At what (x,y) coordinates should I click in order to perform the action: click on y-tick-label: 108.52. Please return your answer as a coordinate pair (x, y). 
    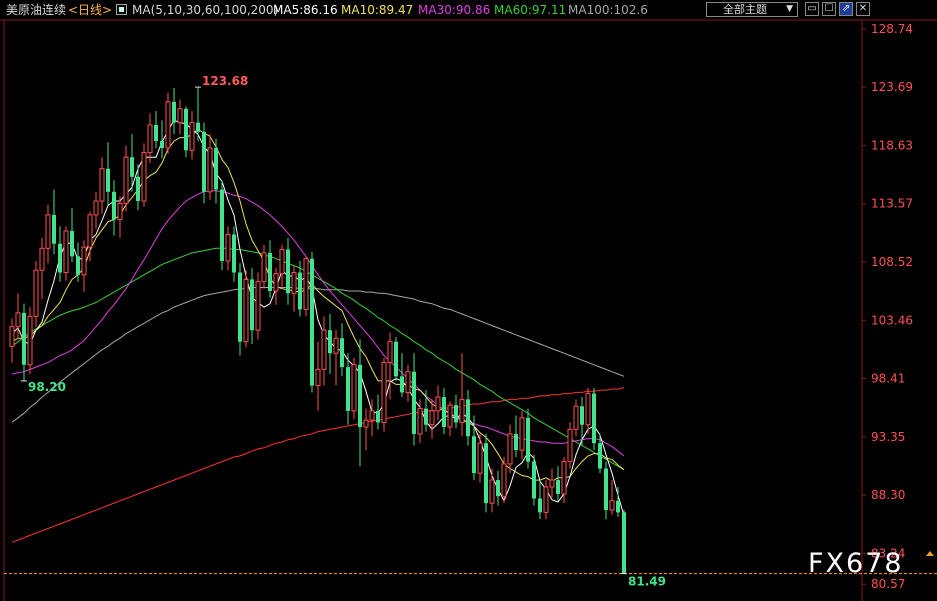
    Looking at the image, I should click on (892, 262).